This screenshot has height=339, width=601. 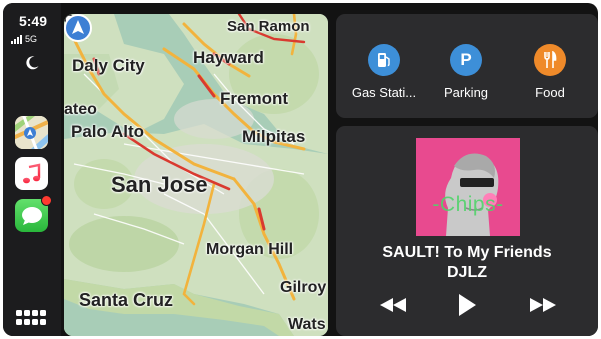 I want to click on previous-button, so click(x=393, y=305).